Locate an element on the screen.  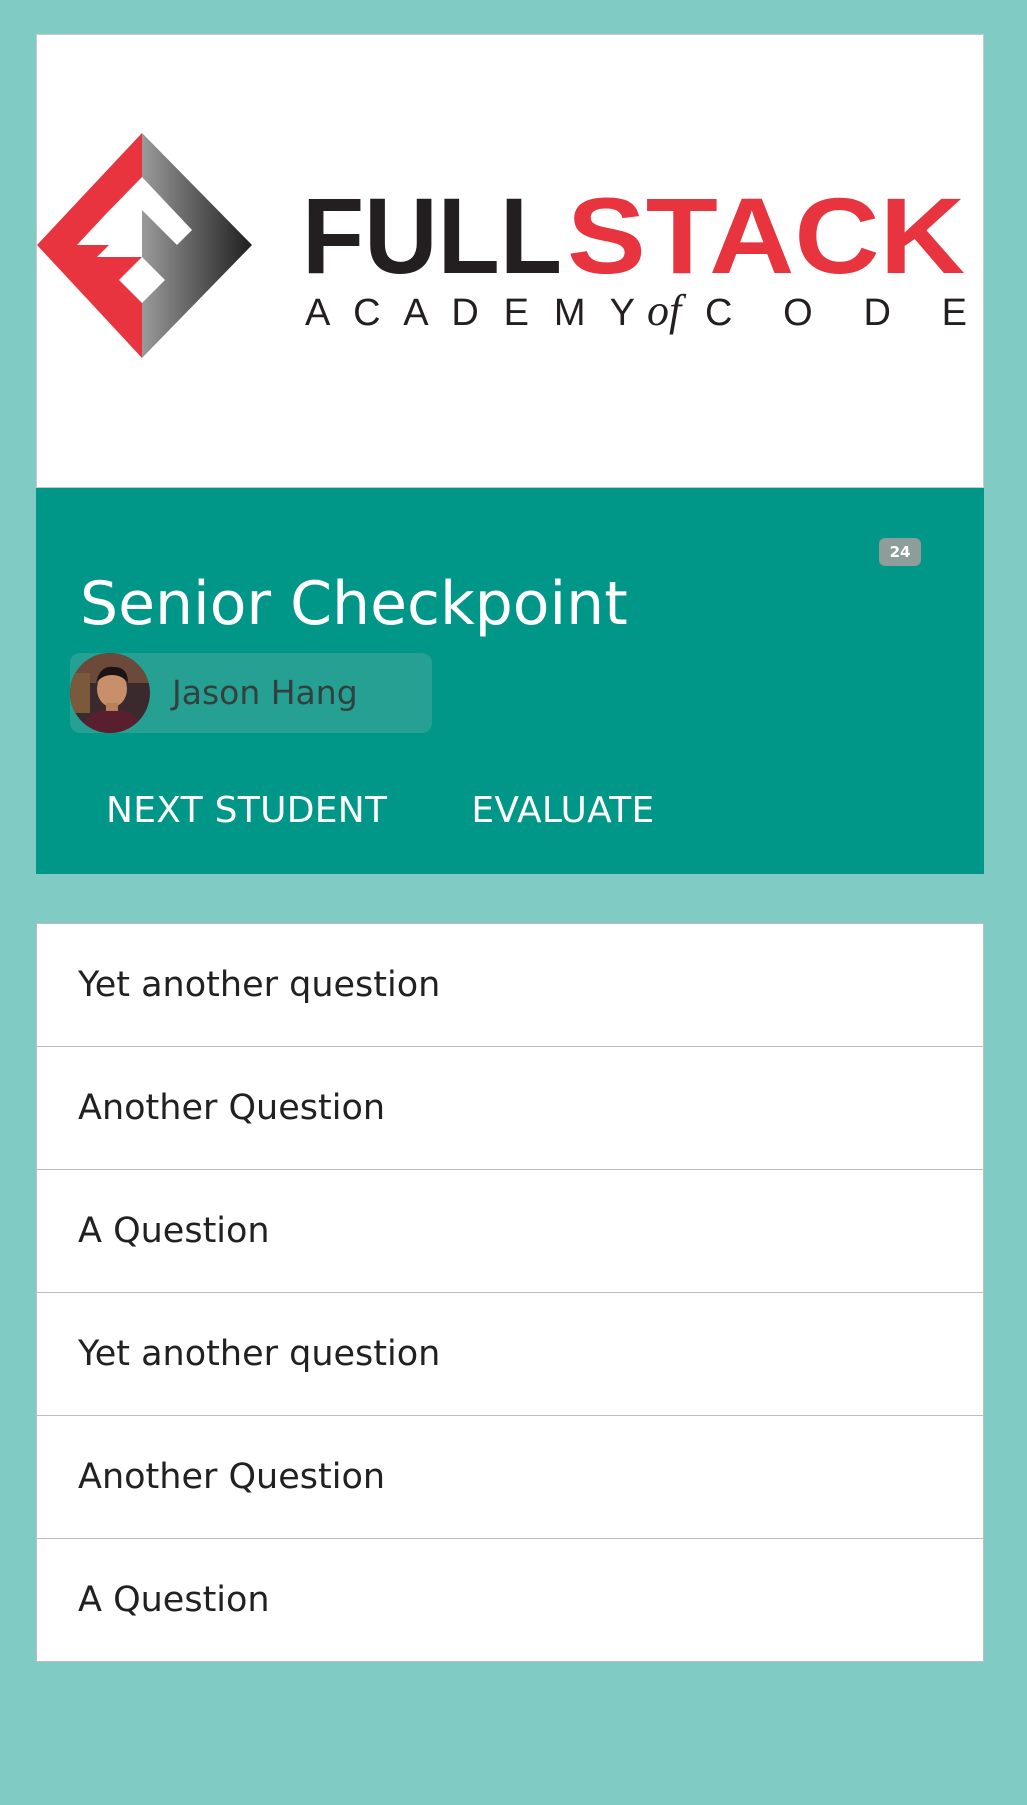
student-name: Jason Hang is located at coordinates (265, 692).